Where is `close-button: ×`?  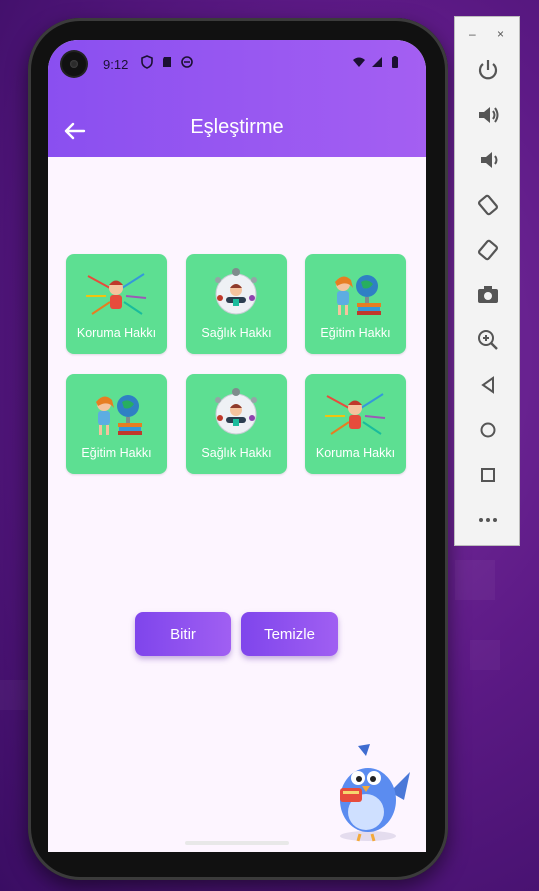 close-button: × is located at coordinates (500, 34).